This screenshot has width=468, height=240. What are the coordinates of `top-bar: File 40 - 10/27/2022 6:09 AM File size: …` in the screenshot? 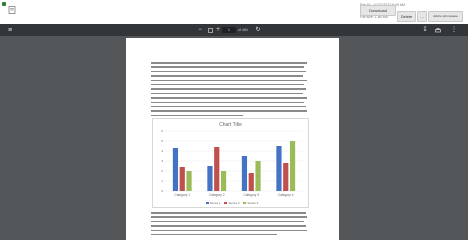 It's located at (234, 12).